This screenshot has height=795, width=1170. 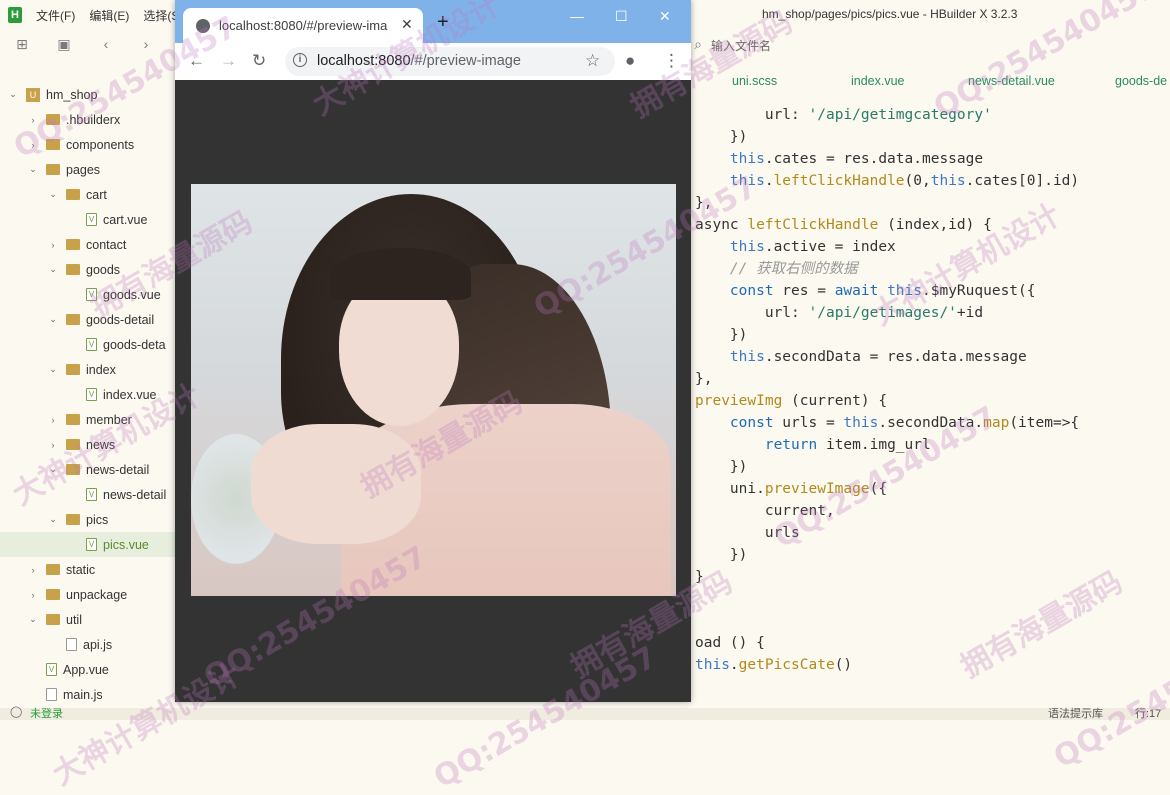 What do you see at coordinates (698, 44) in the screenshot?
I see `search-icon: ⌕` at bounding box center [698, 44].